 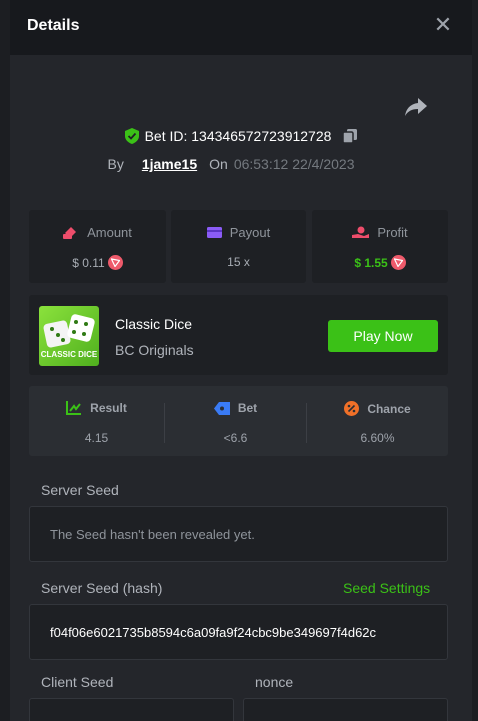 I want to click on profit-label: Profit, so click(x=392, y=232).